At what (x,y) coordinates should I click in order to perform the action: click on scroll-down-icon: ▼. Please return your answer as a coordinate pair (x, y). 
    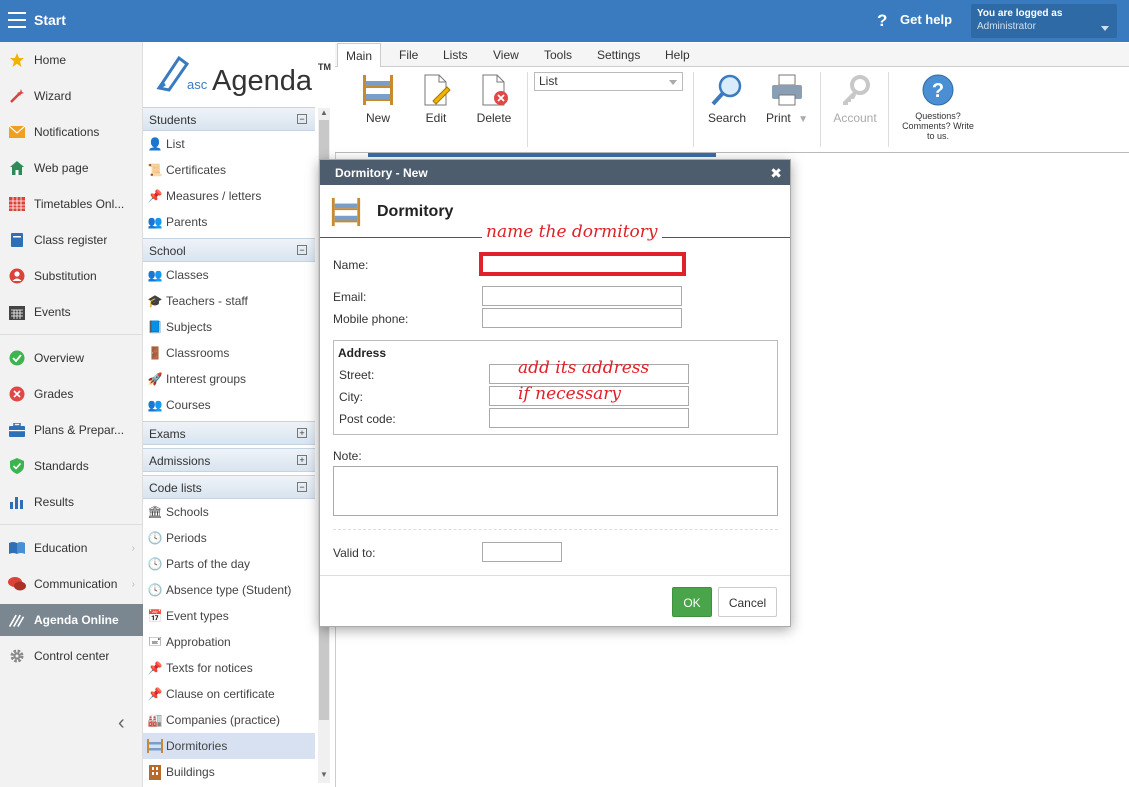
    Looking at the image, I should click on (324, 774).